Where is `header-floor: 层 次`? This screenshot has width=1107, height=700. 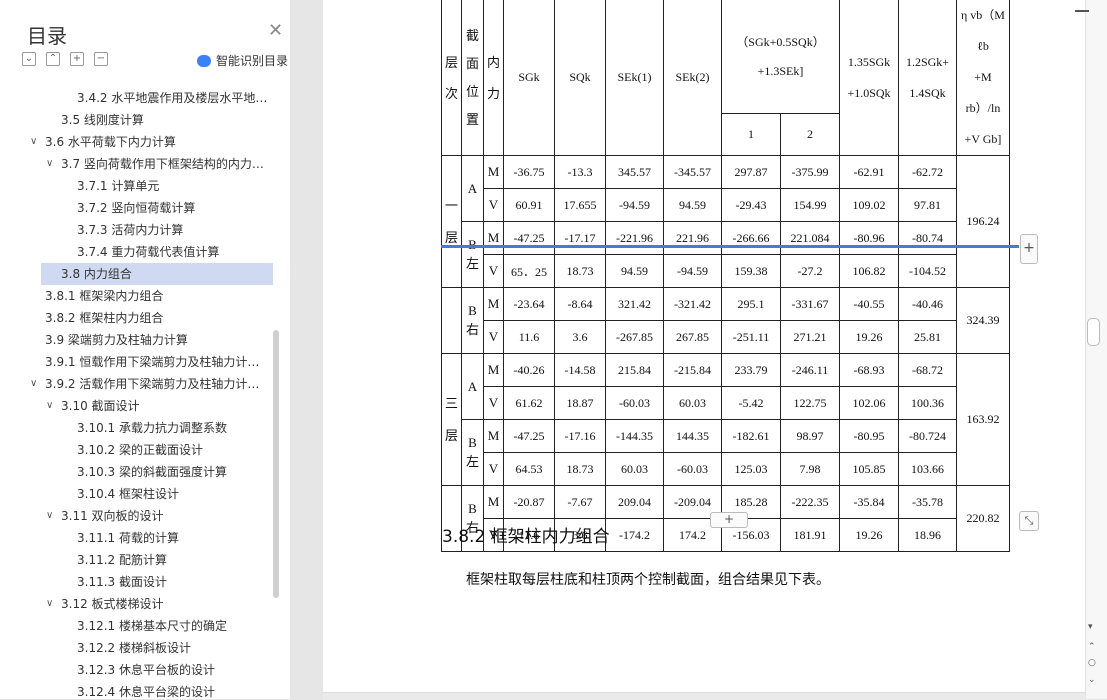
header-floor: 层 次 is located at coordinates (451, 78).